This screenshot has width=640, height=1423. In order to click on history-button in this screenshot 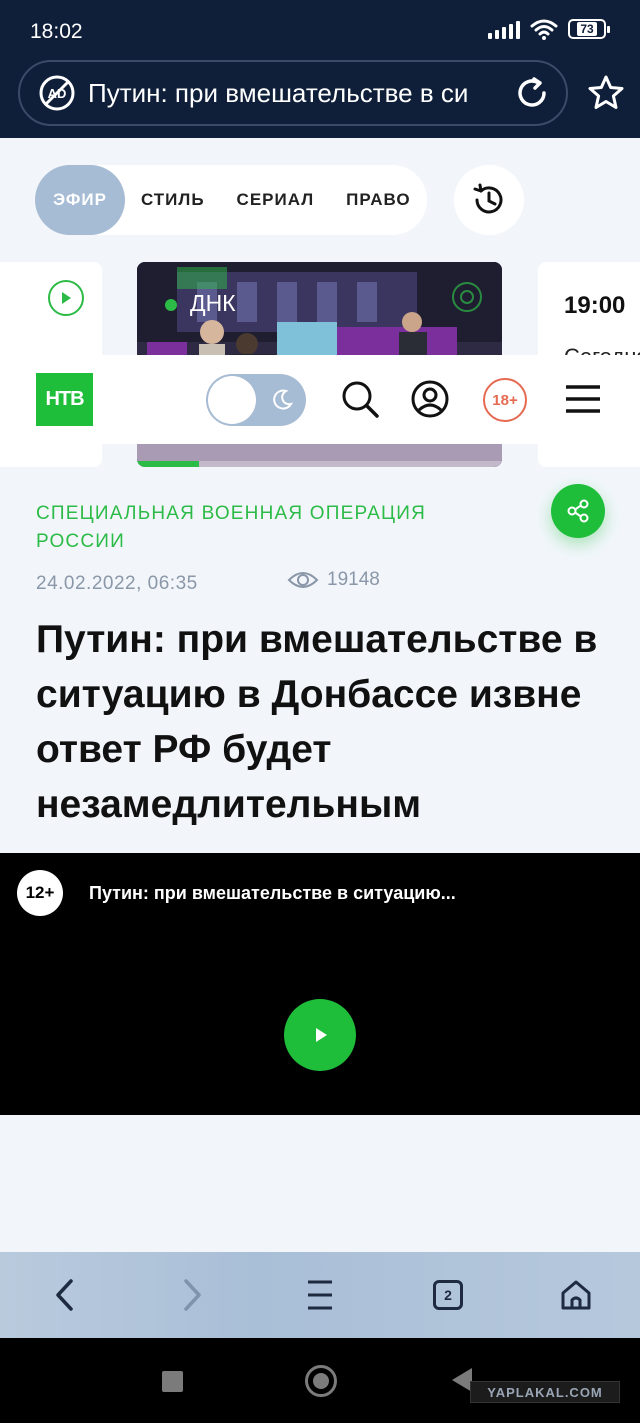, I will do `click(489, 200)`.